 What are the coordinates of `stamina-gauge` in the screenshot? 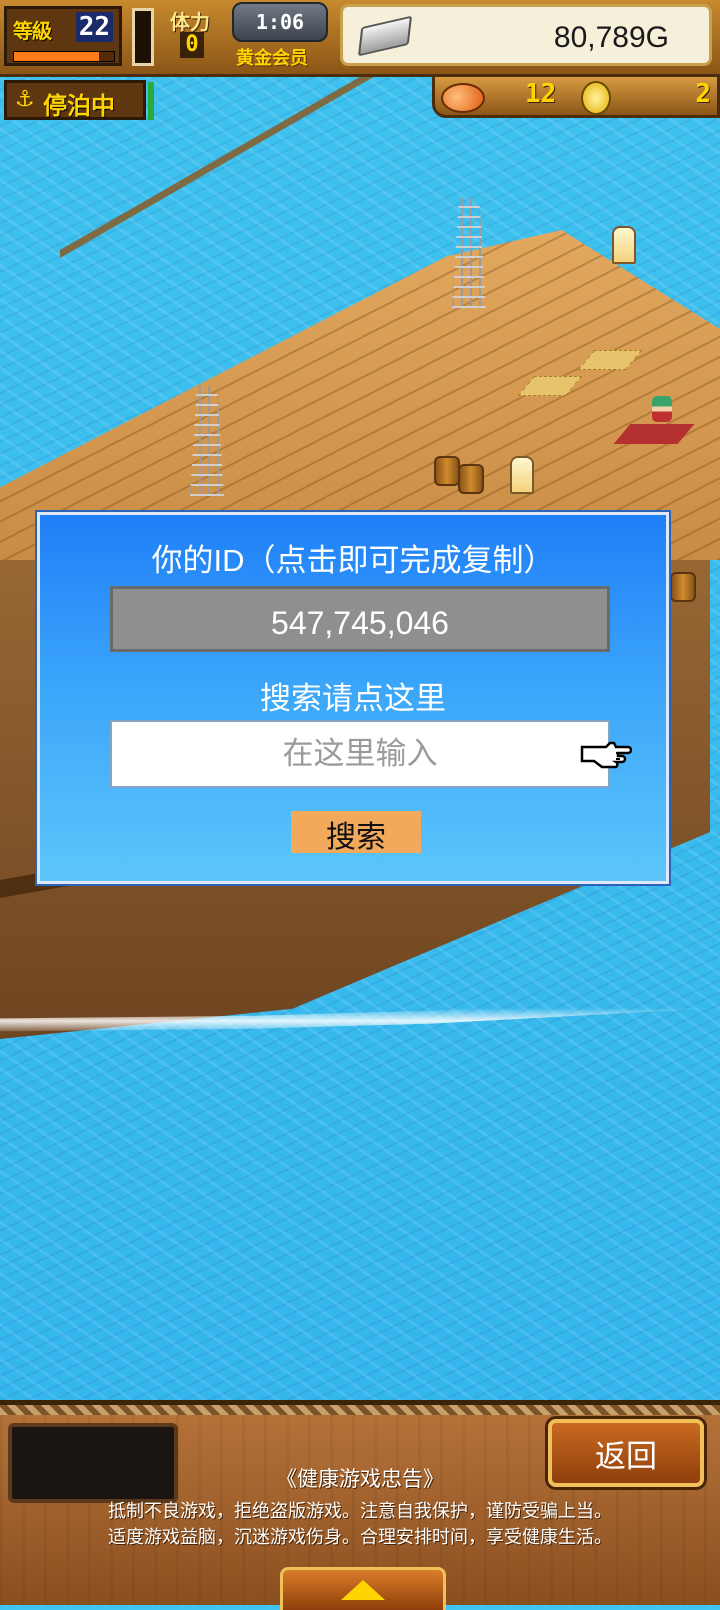 It's located at (143, 37).